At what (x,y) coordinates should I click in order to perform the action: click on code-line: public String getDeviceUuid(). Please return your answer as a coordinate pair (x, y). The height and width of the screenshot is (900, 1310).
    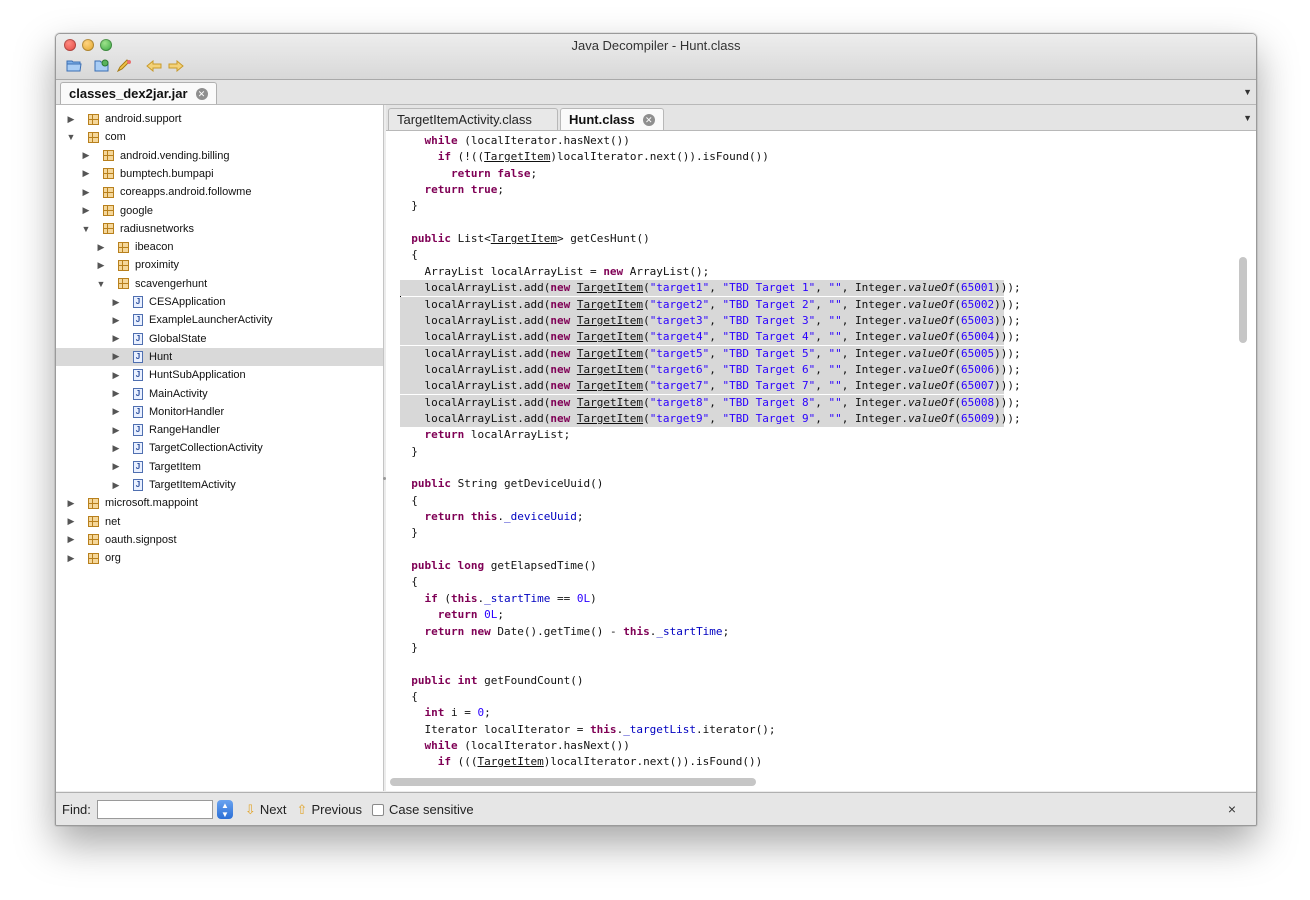
    Looking at the image, I should click on (500, 484).